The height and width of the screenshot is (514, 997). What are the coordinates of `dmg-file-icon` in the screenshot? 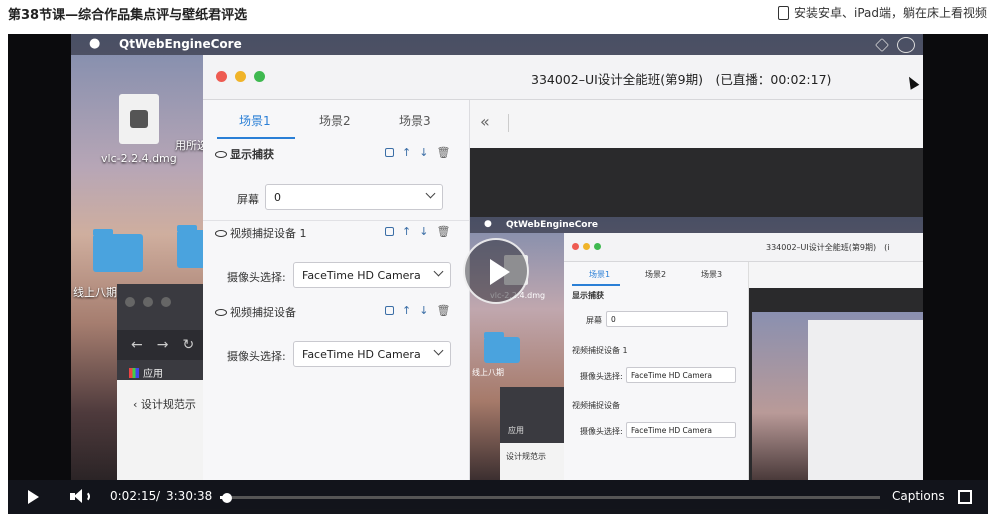 It's located at (139, 119).